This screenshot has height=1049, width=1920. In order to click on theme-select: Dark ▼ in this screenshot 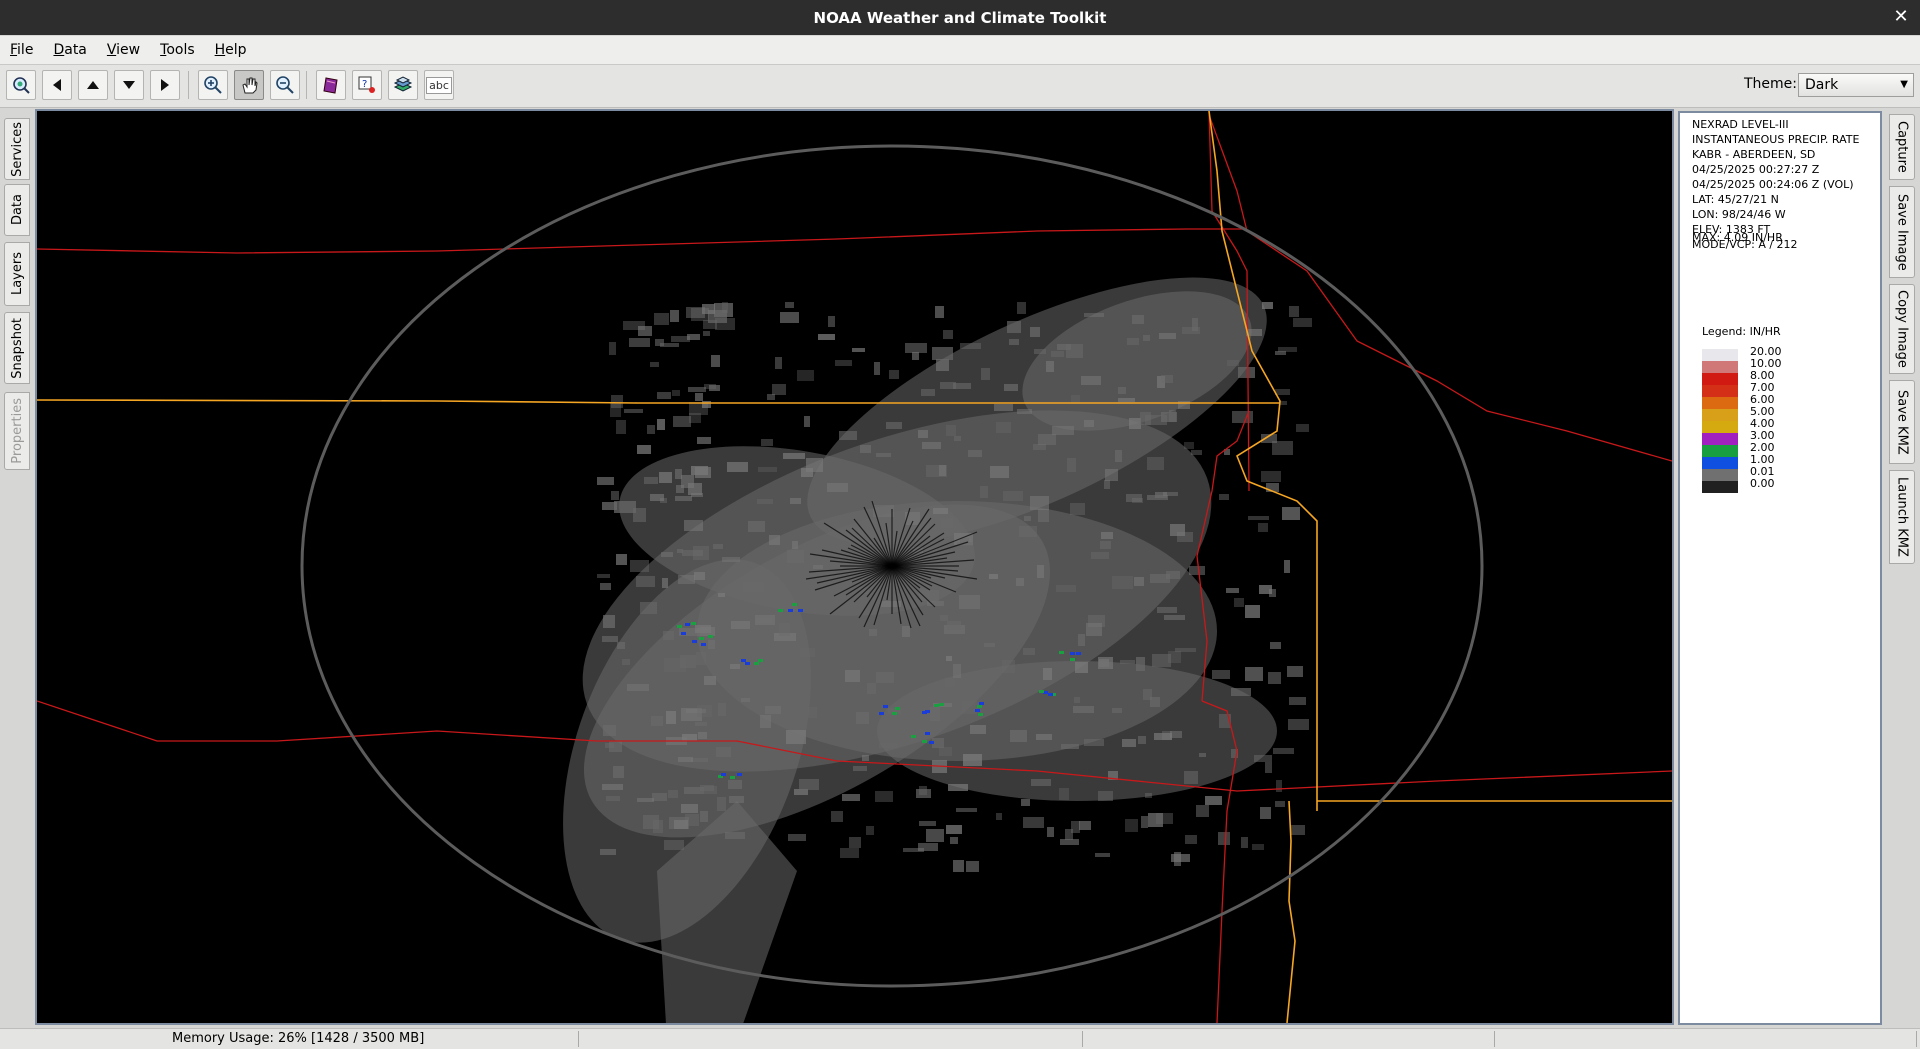, I will do `click(1856, 85)`.